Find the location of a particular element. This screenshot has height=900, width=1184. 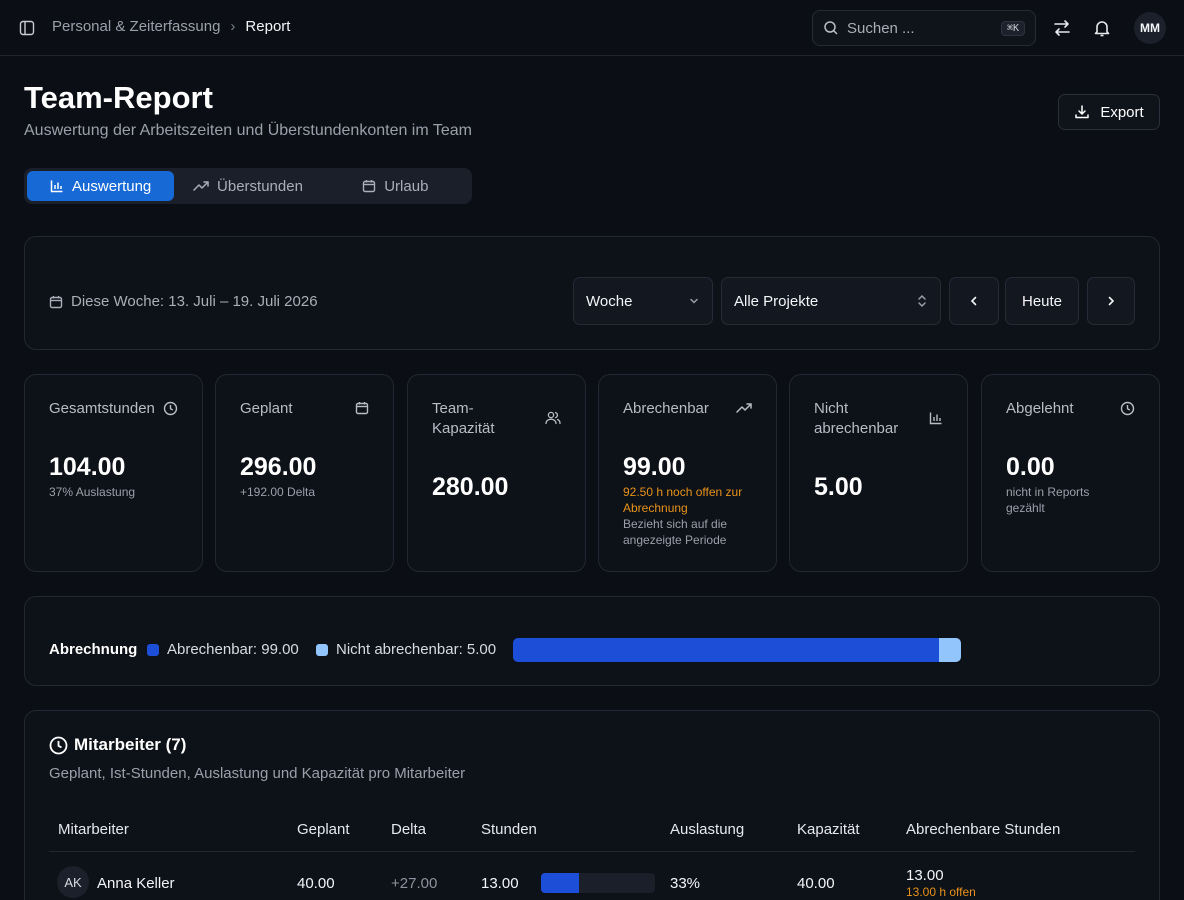

previous-period-button is located at coordinates (974, 301).